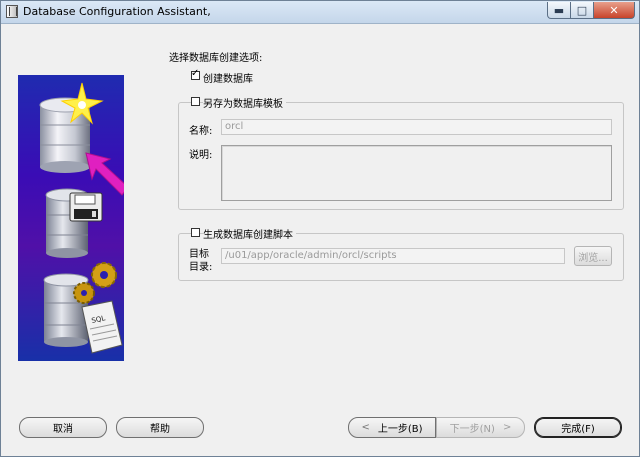 This screenshot has width=640, height=457. What do you see at coordinates (507, 427) in the screenshot?
I see `chevron-right-icon: >` at bounding box center [507, 427].